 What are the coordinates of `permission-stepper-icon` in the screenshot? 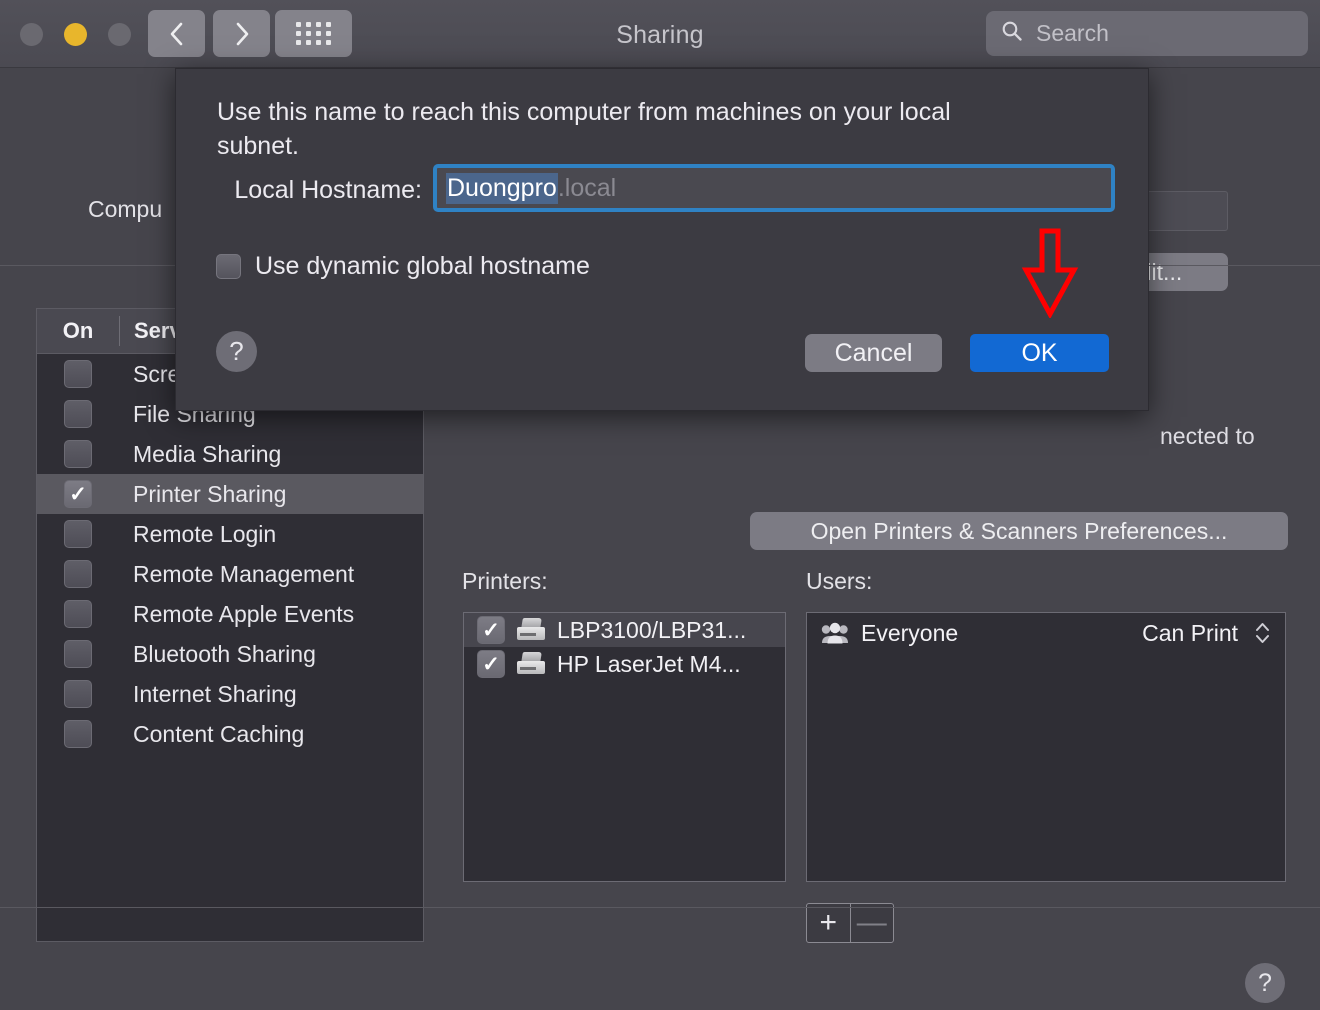 It's located at (1262, 633).